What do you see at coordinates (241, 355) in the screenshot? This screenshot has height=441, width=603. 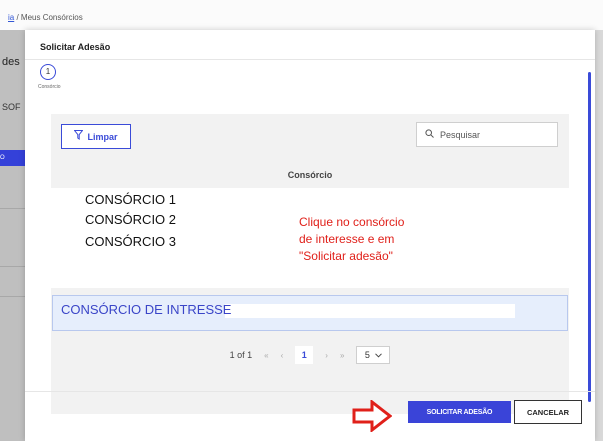 I see `pagination-info: 1 of 1` at bounding box center [241, 355].